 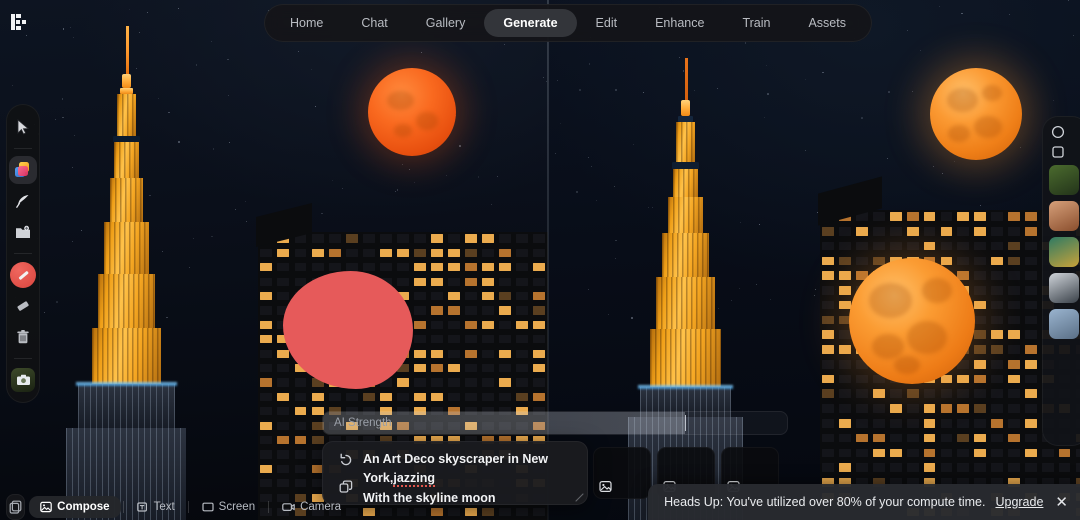 I want to click on toast-close-icon: ✕, so click(x=1061, y=502).